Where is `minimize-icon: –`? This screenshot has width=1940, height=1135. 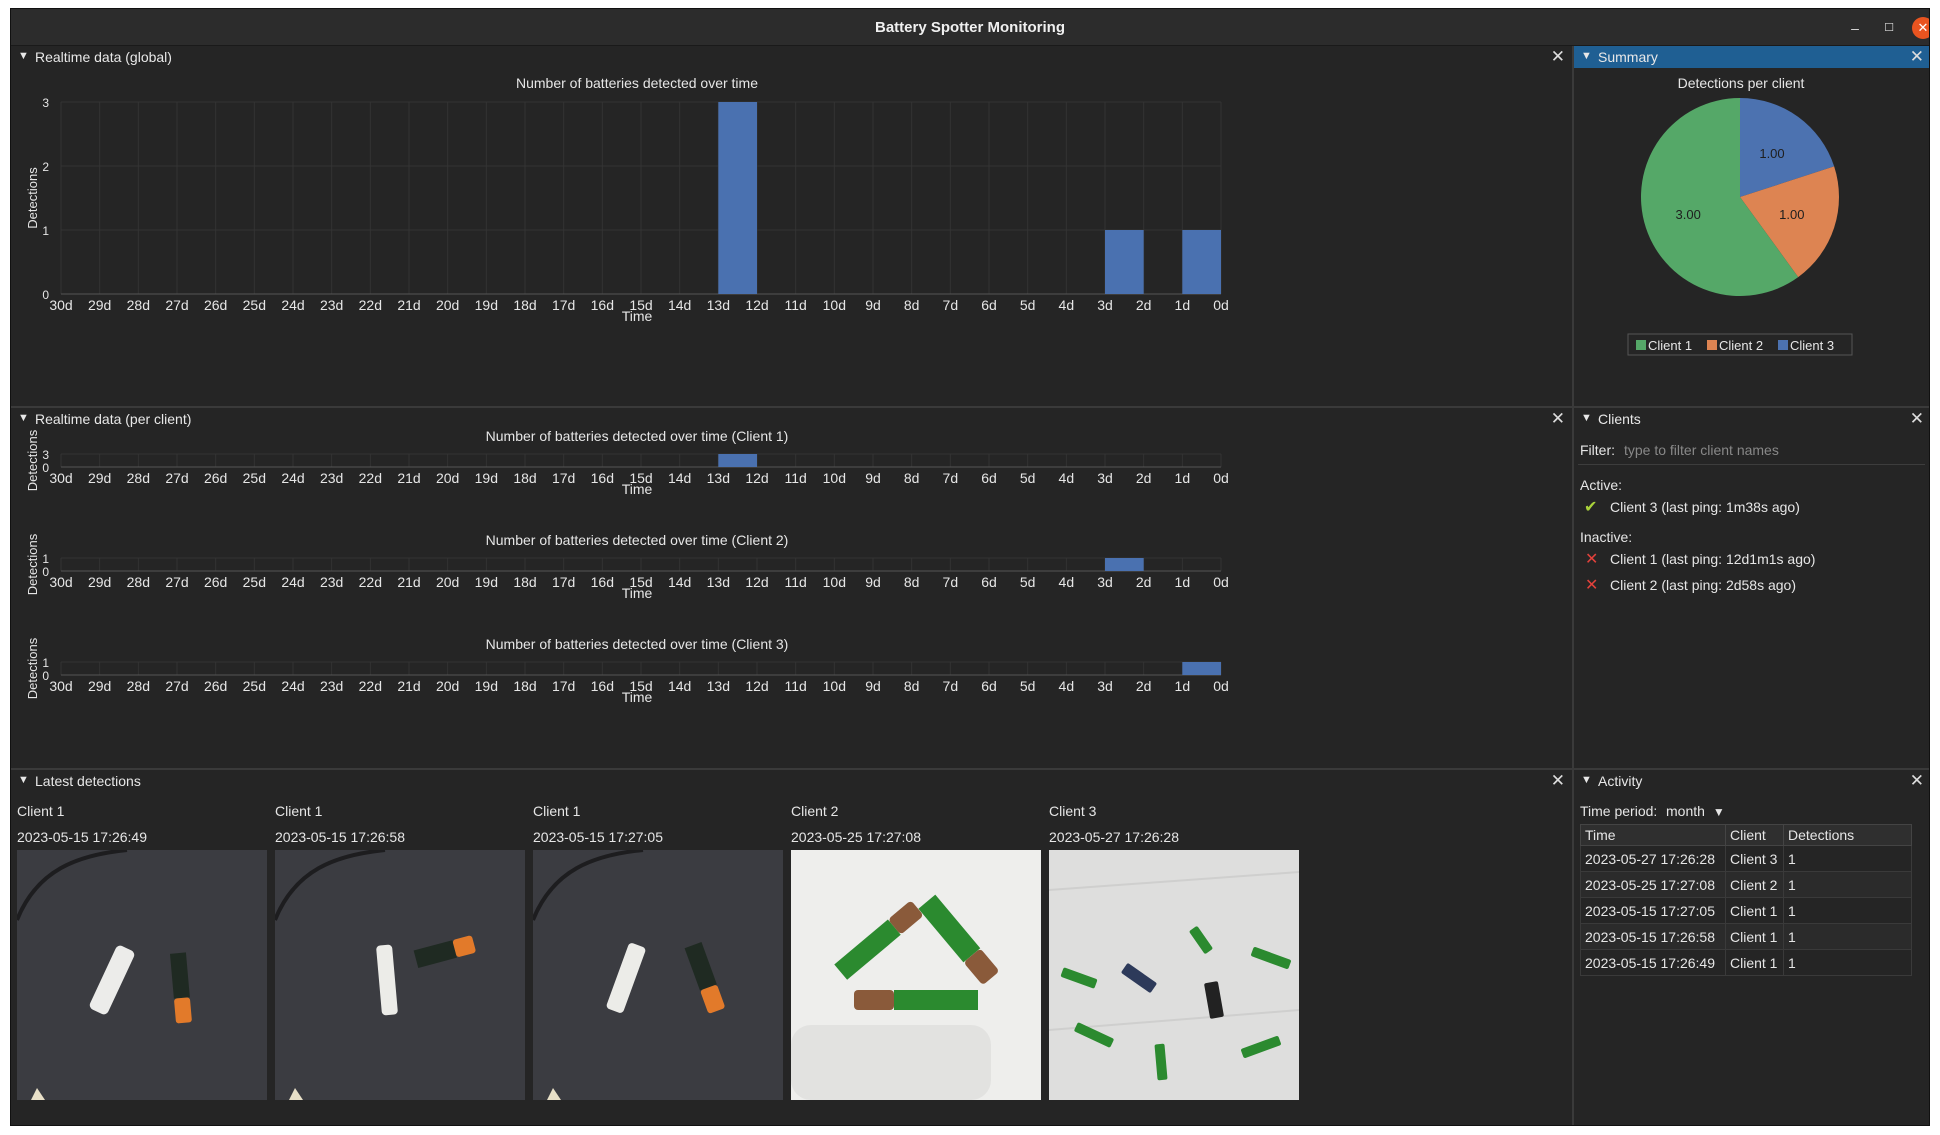 minimize-icon: – is located at coordinates (1855, 28).